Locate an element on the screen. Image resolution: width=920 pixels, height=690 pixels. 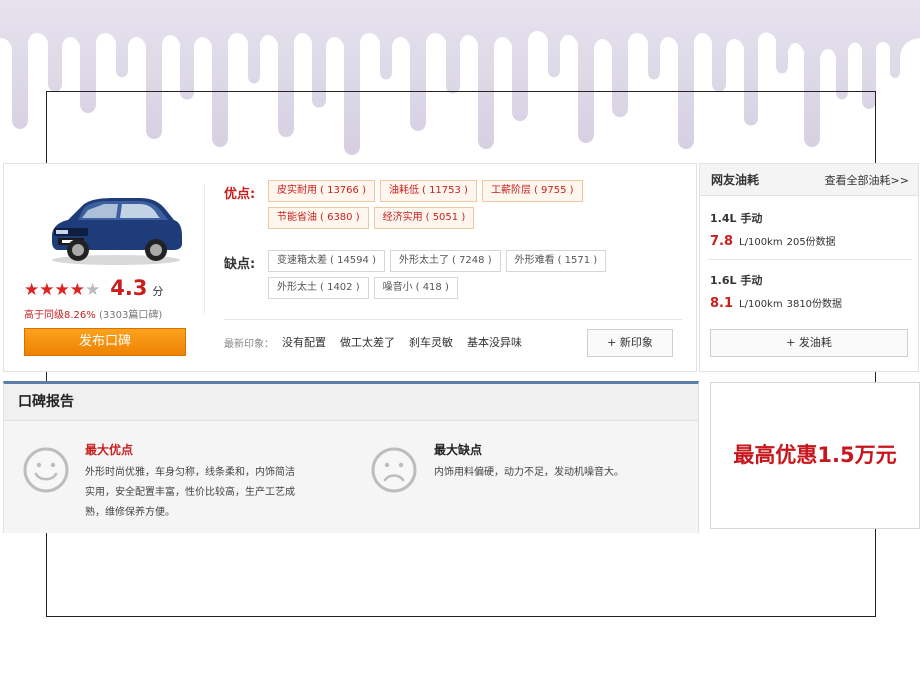
rating-compare: 高于同级8.26% (3303篇口碑) is located at coordinates (93, 313).